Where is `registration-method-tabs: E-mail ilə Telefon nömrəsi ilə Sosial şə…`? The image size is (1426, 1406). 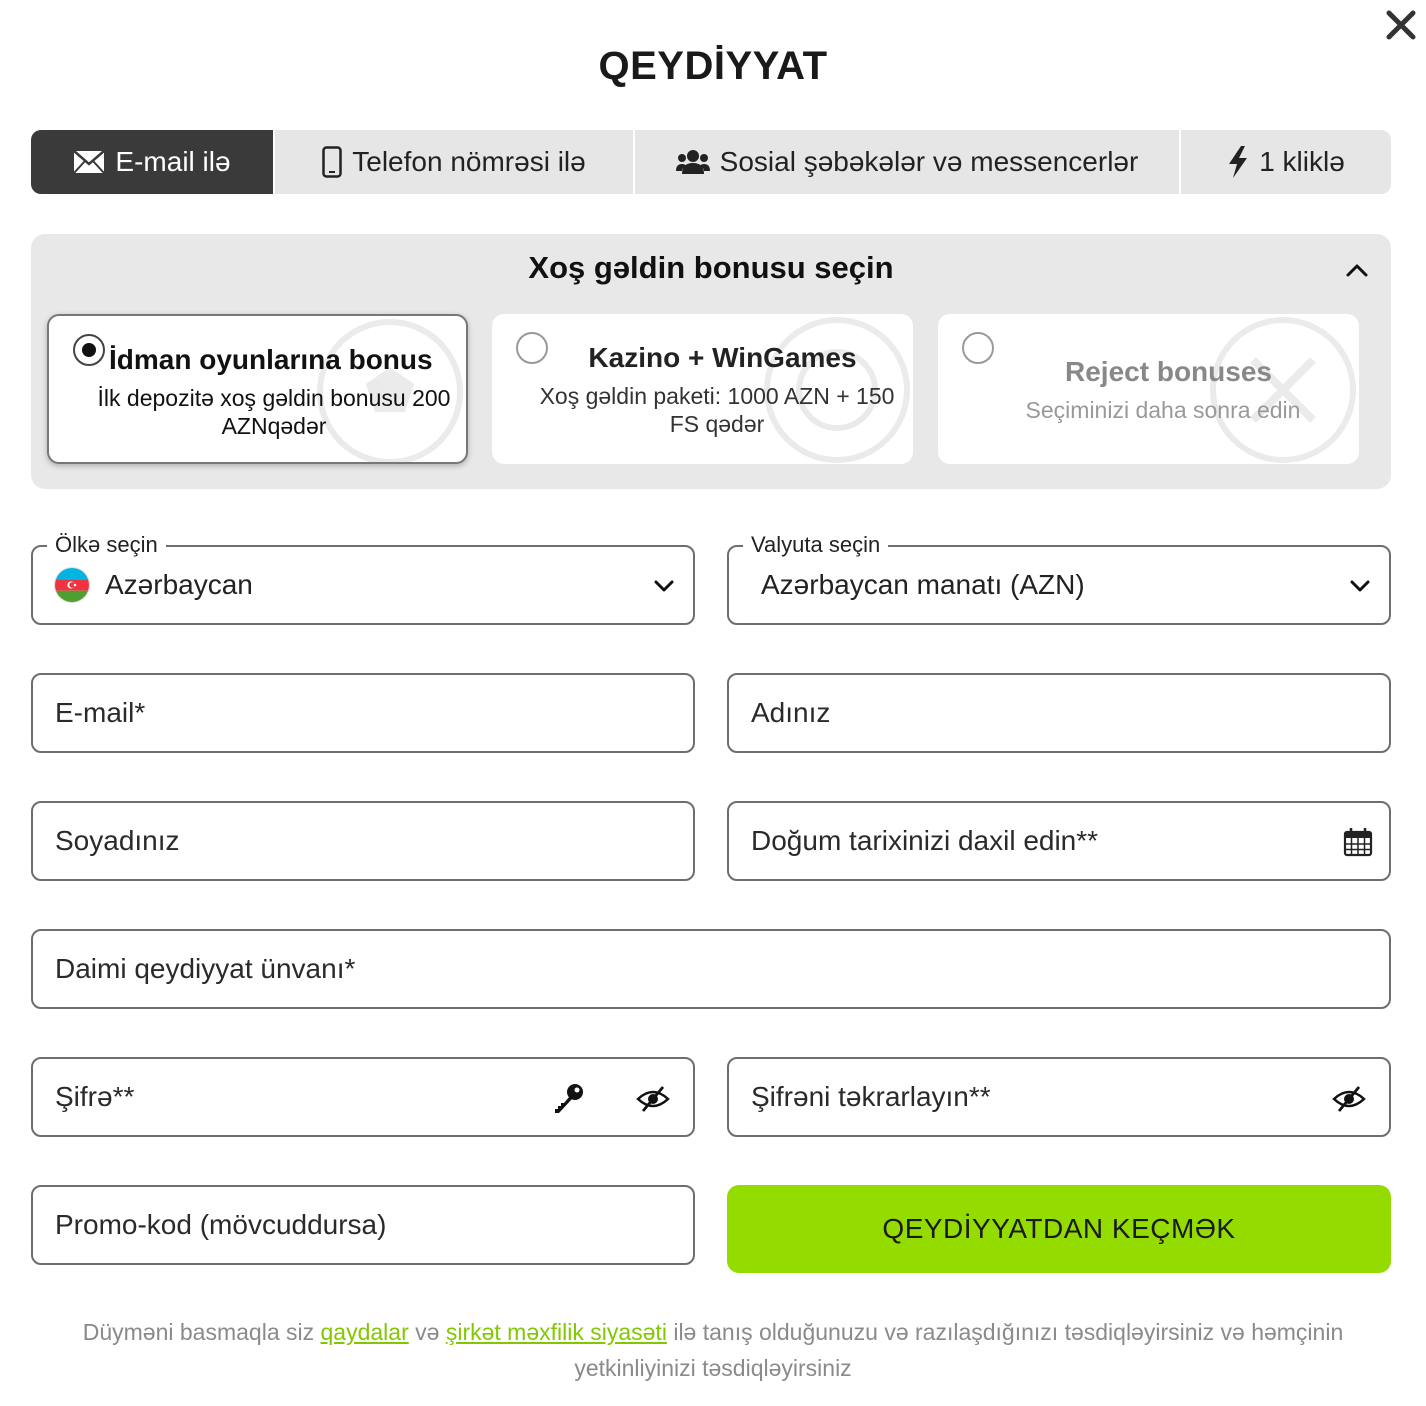
registration-method-tabs: E-mail ilə Telefon nömrəsi ilə Sosial şə… is located at coordinates (711, 162).